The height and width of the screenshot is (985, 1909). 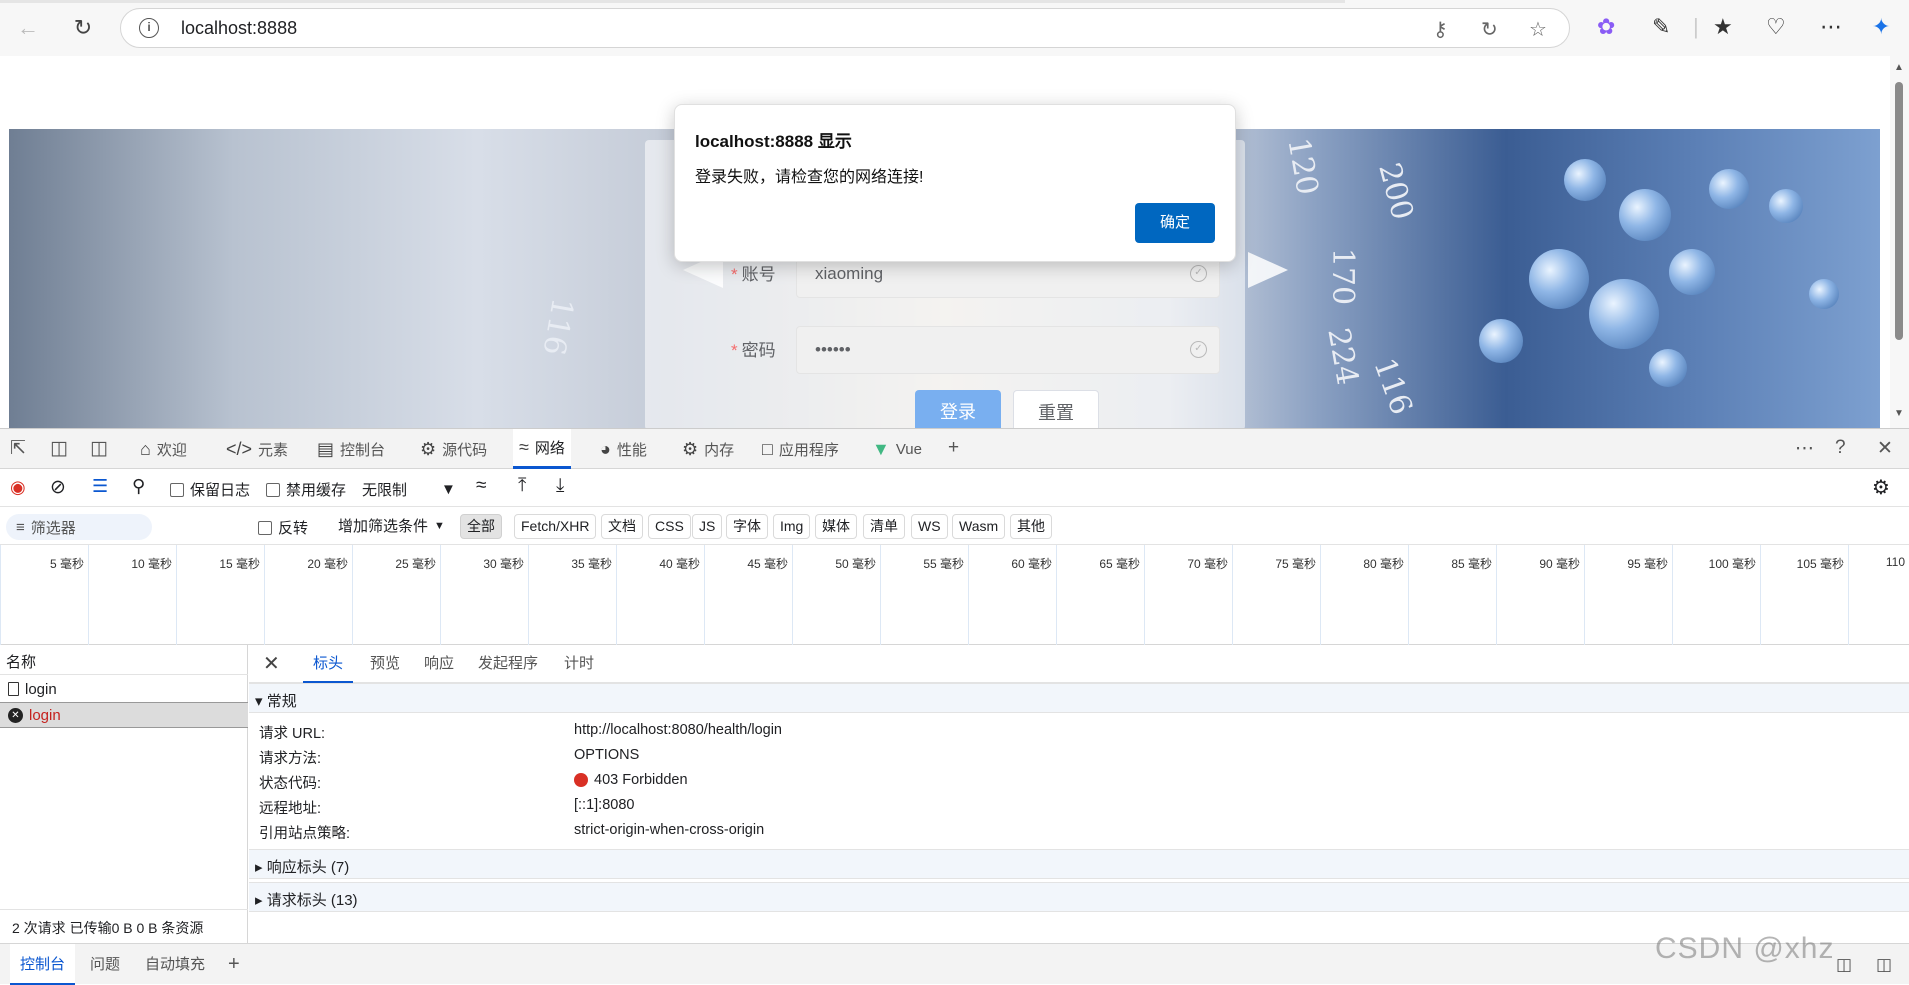 I want to click on network-conditions-icon: ≈, so click(x=481, y=486).